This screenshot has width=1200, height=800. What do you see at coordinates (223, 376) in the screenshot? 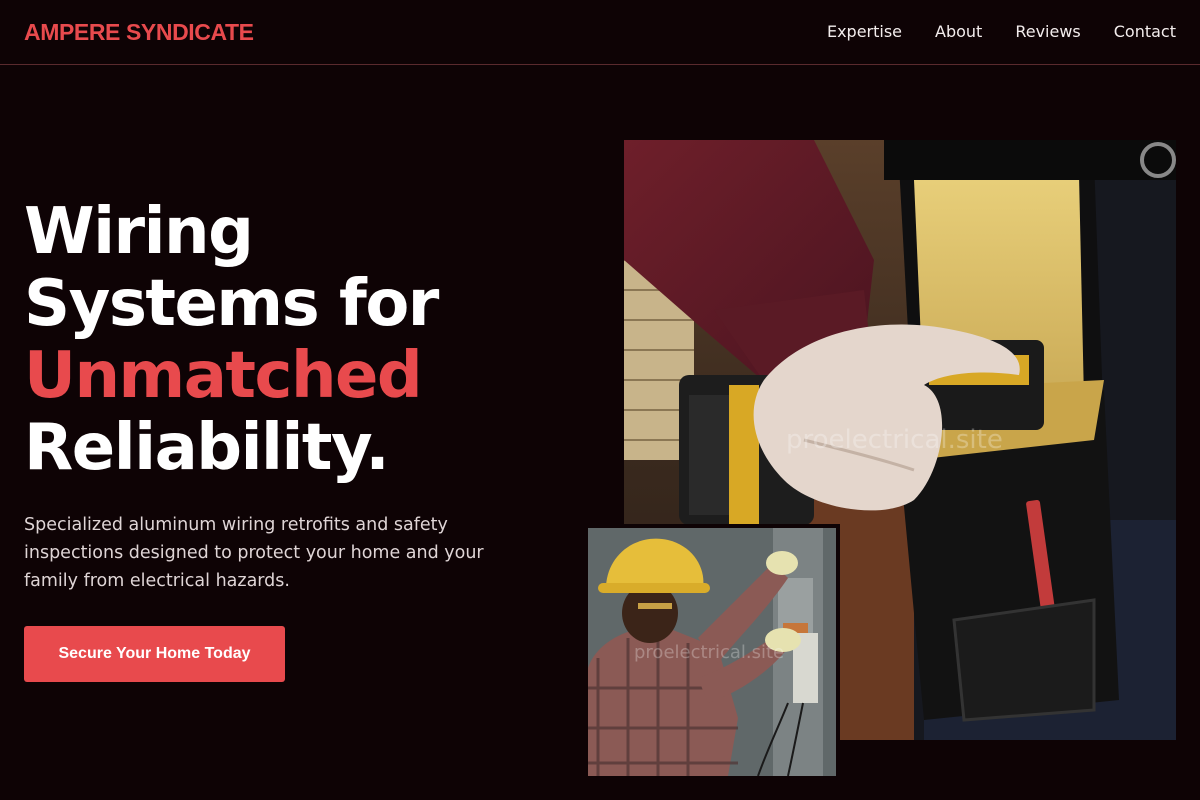
I see `hero-title-accent: Unmatched` at bounding box center [223, 376].